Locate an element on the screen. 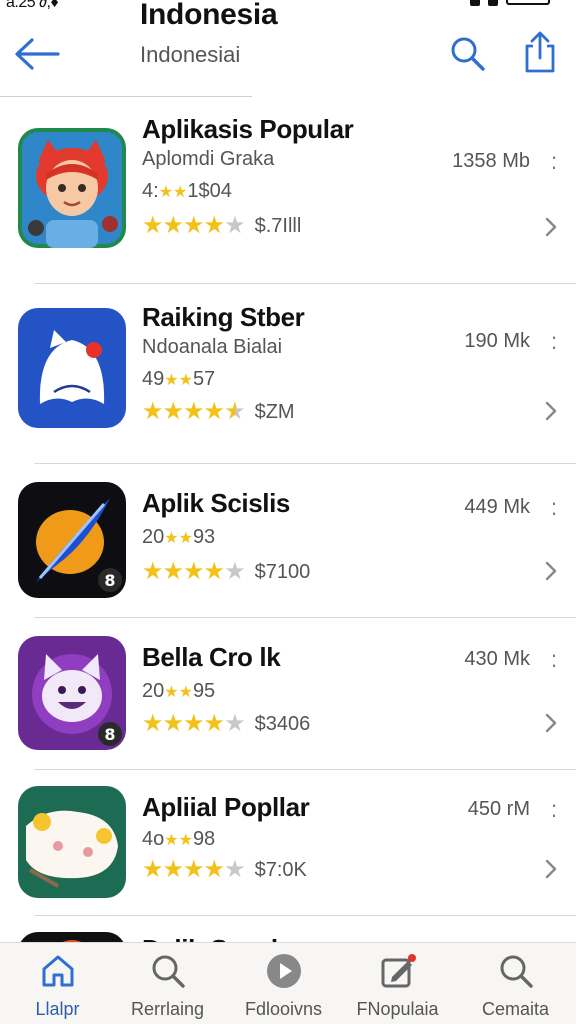  share-button is located at coordinates (540, 52).